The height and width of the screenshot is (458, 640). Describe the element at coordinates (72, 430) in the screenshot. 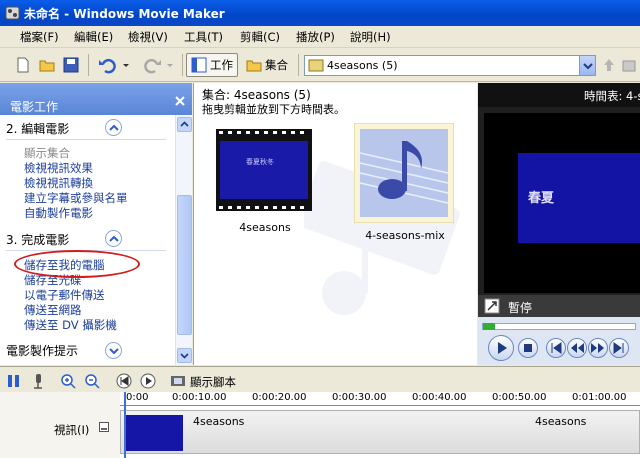

I see `video-track-label: 視訊(I)` at that location.